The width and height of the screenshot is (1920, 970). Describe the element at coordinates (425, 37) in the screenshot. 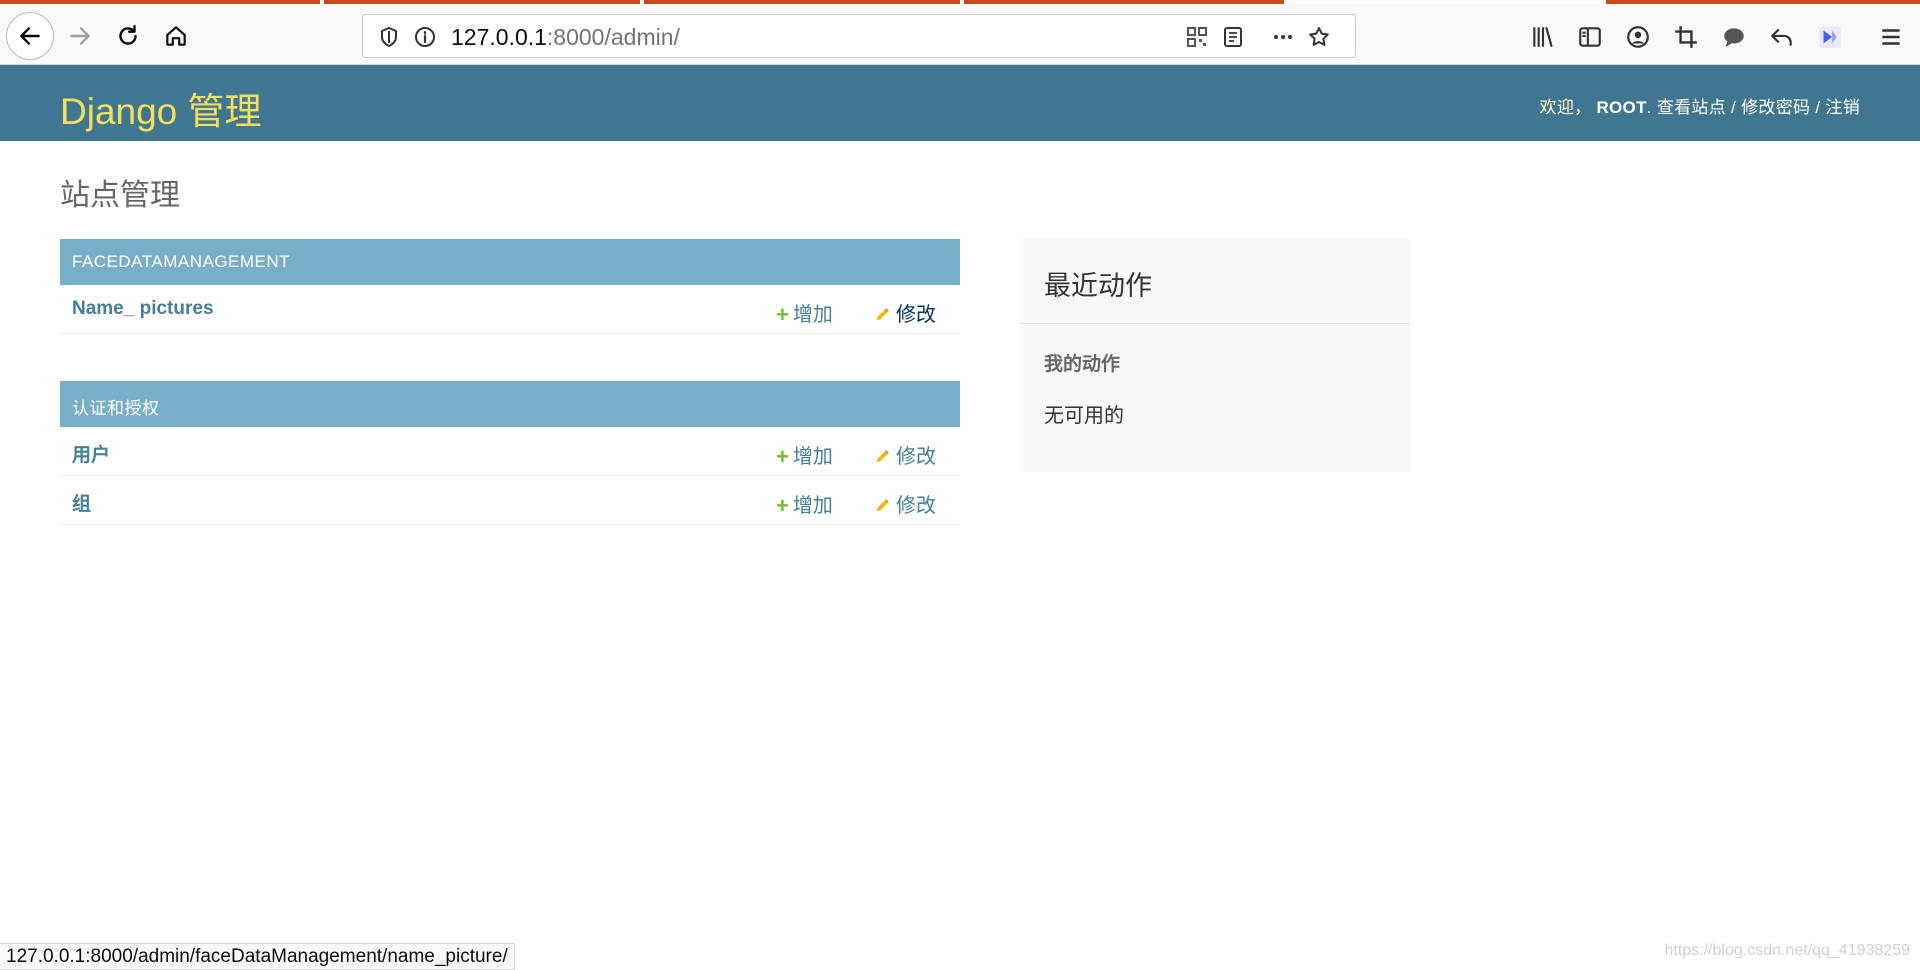

I see `info-icon` at that location.